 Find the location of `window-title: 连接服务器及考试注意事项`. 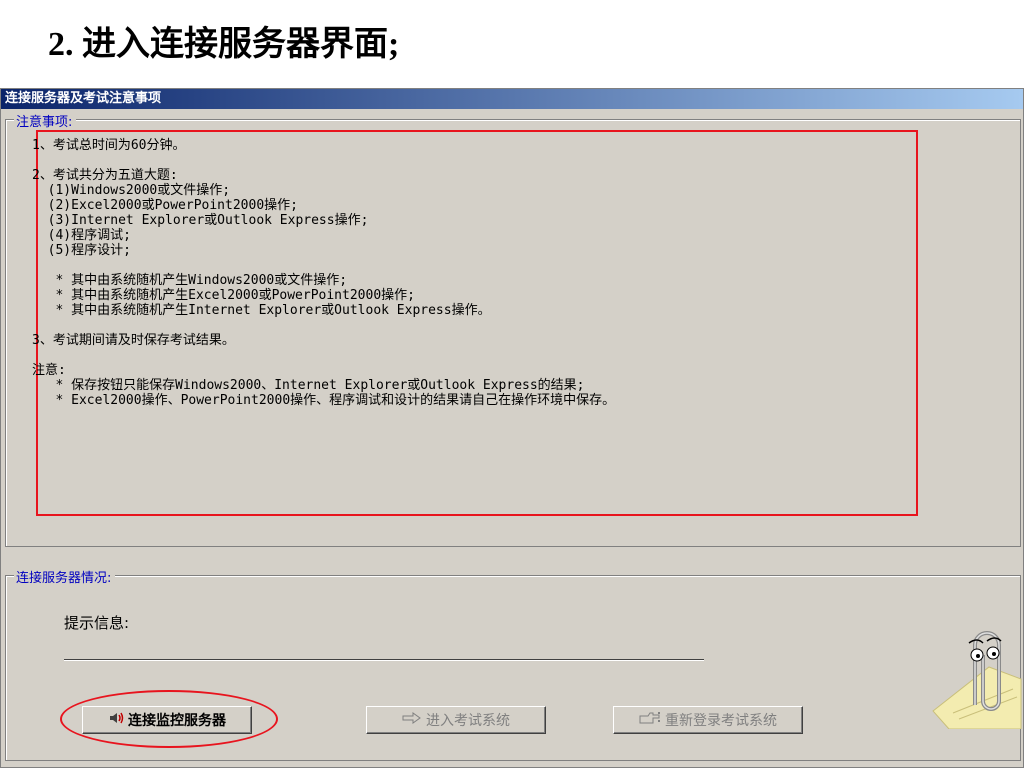

window-title: 连接服务器及考试注意事项 is located at coordinates (512, 99).